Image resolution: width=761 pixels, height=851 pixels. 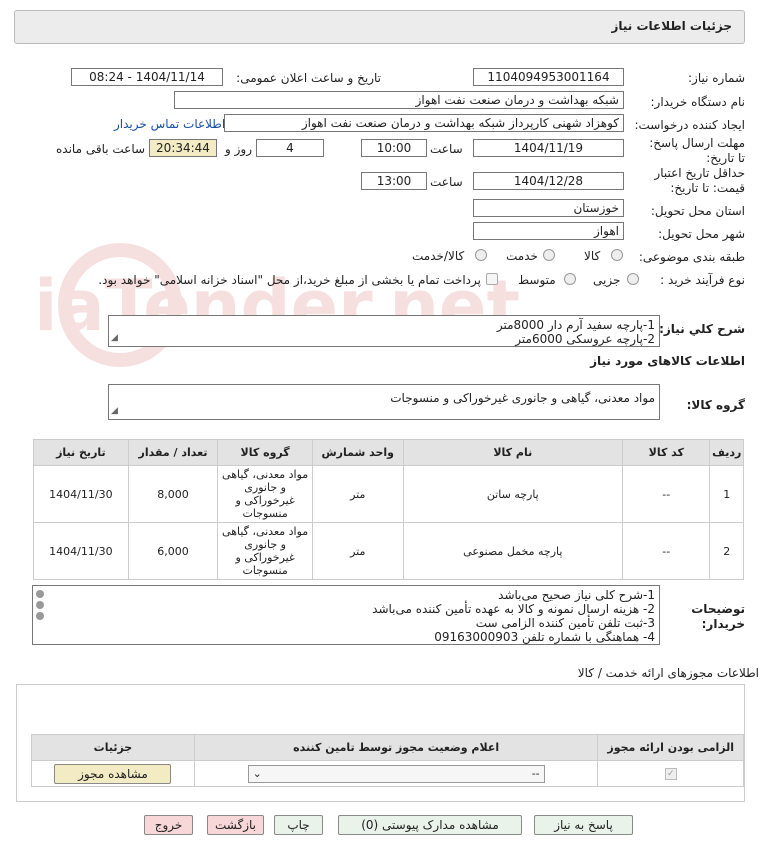 I want to click on print-button: چاپ, so click(x=298, y=825).